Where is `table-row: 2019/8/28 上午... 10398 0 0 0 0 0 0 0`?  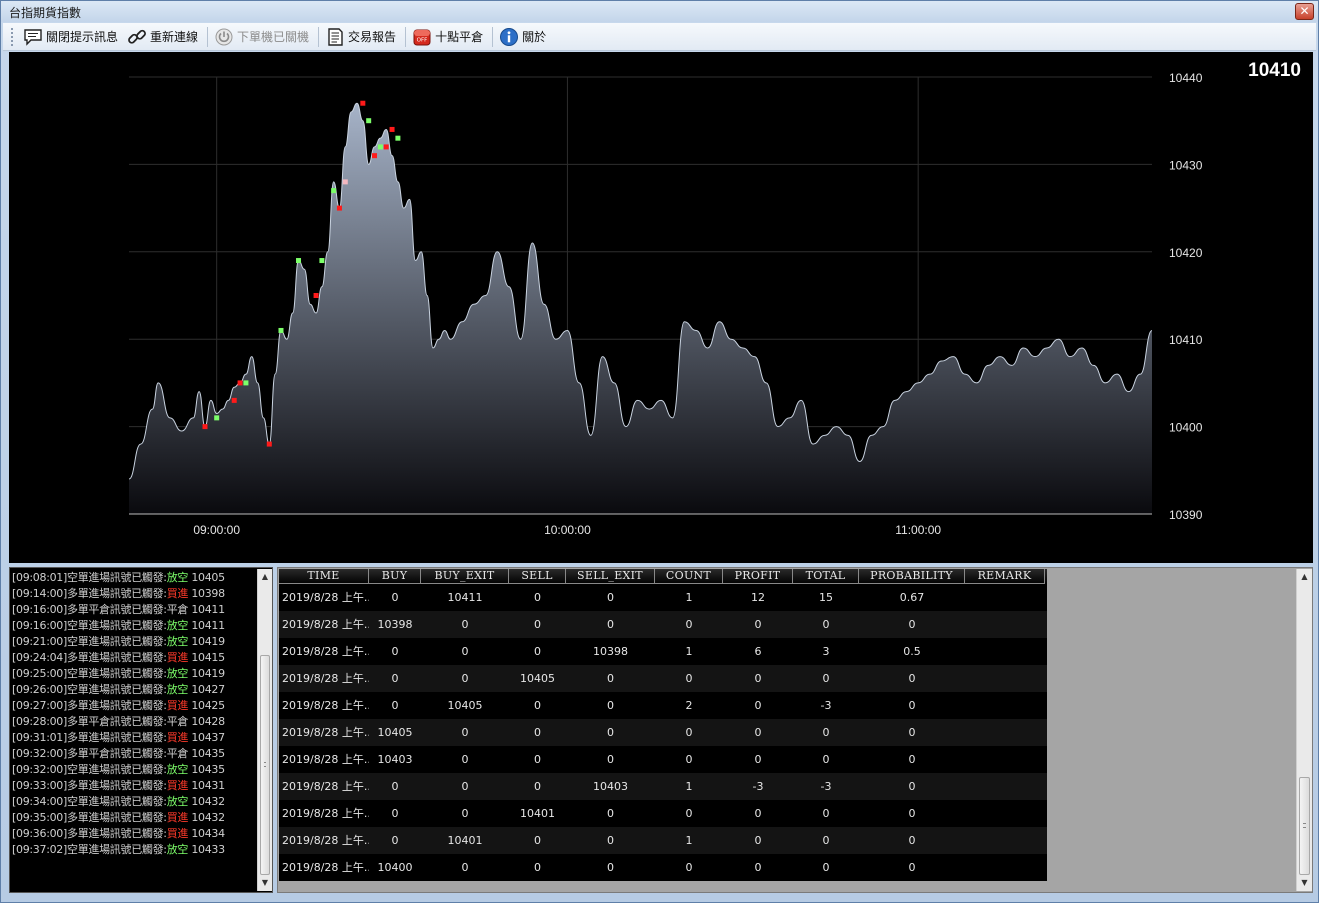
table-row: 2019/8/28 上午... 10398 0 0 0 0 0 0 0 is located at coordinates (663, 624).